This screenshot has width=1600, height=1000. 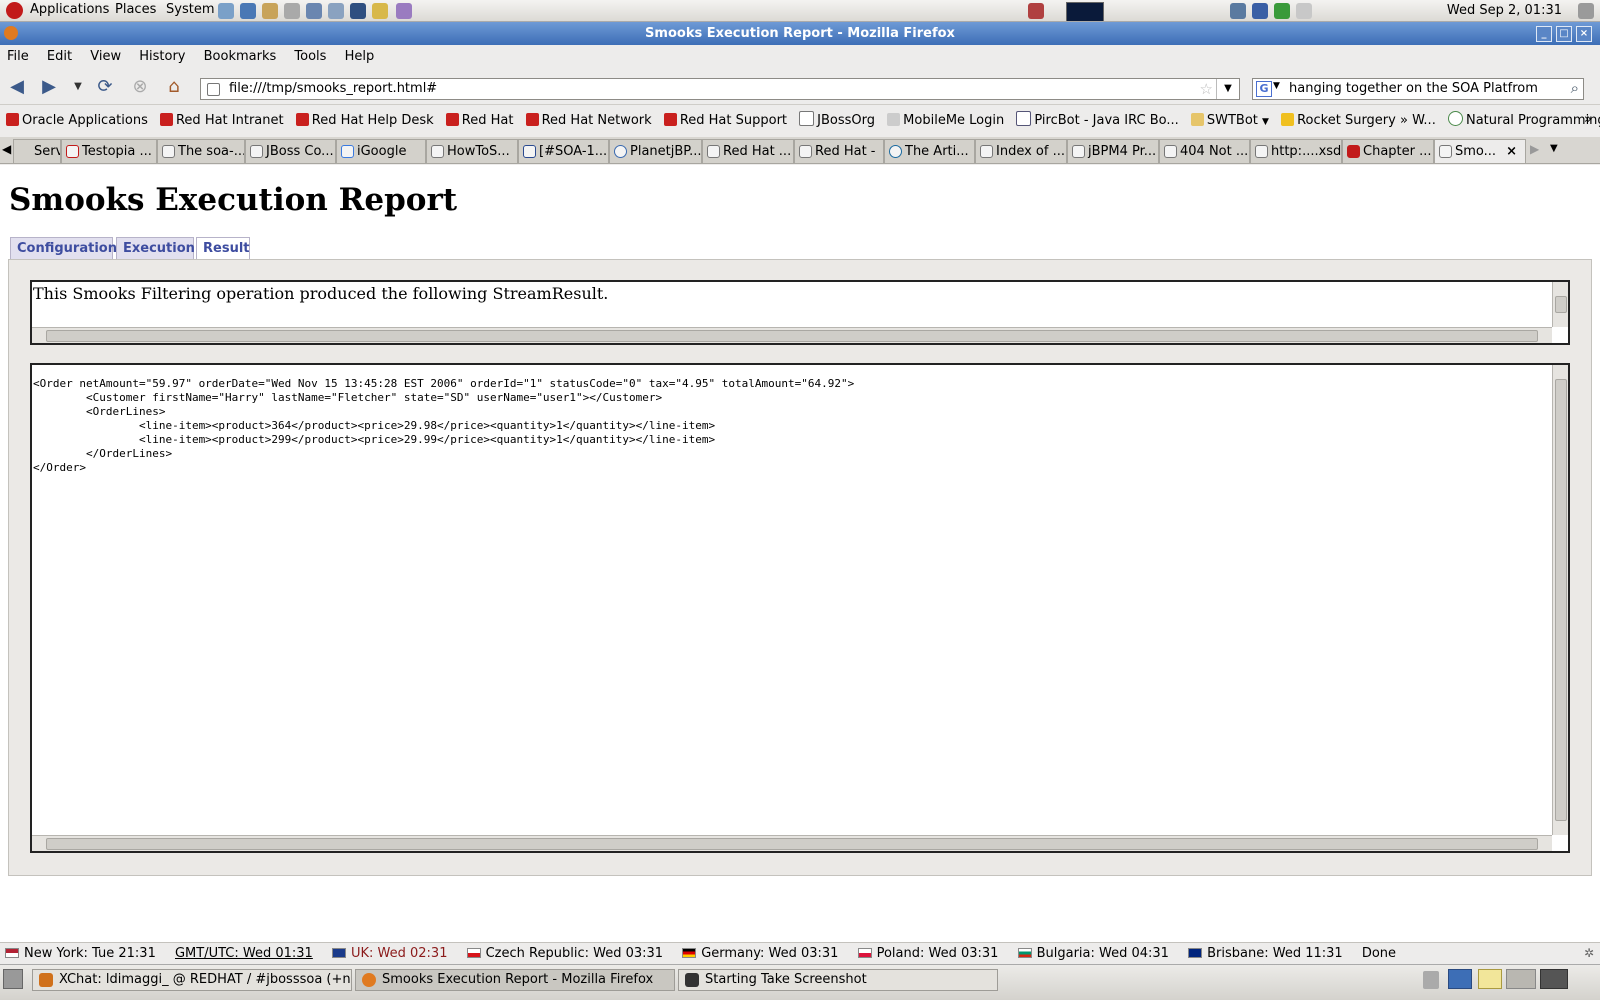 What do you see at coordinates (190, 9) in the screenshot?
I see `system-menu: System` at bounding box center [190, 9].